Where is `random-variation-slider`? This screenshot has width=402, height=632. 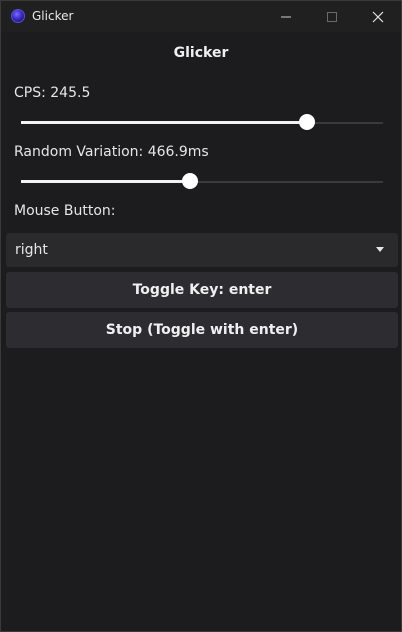
random-variation-slider is located at coordinates (202, 182).